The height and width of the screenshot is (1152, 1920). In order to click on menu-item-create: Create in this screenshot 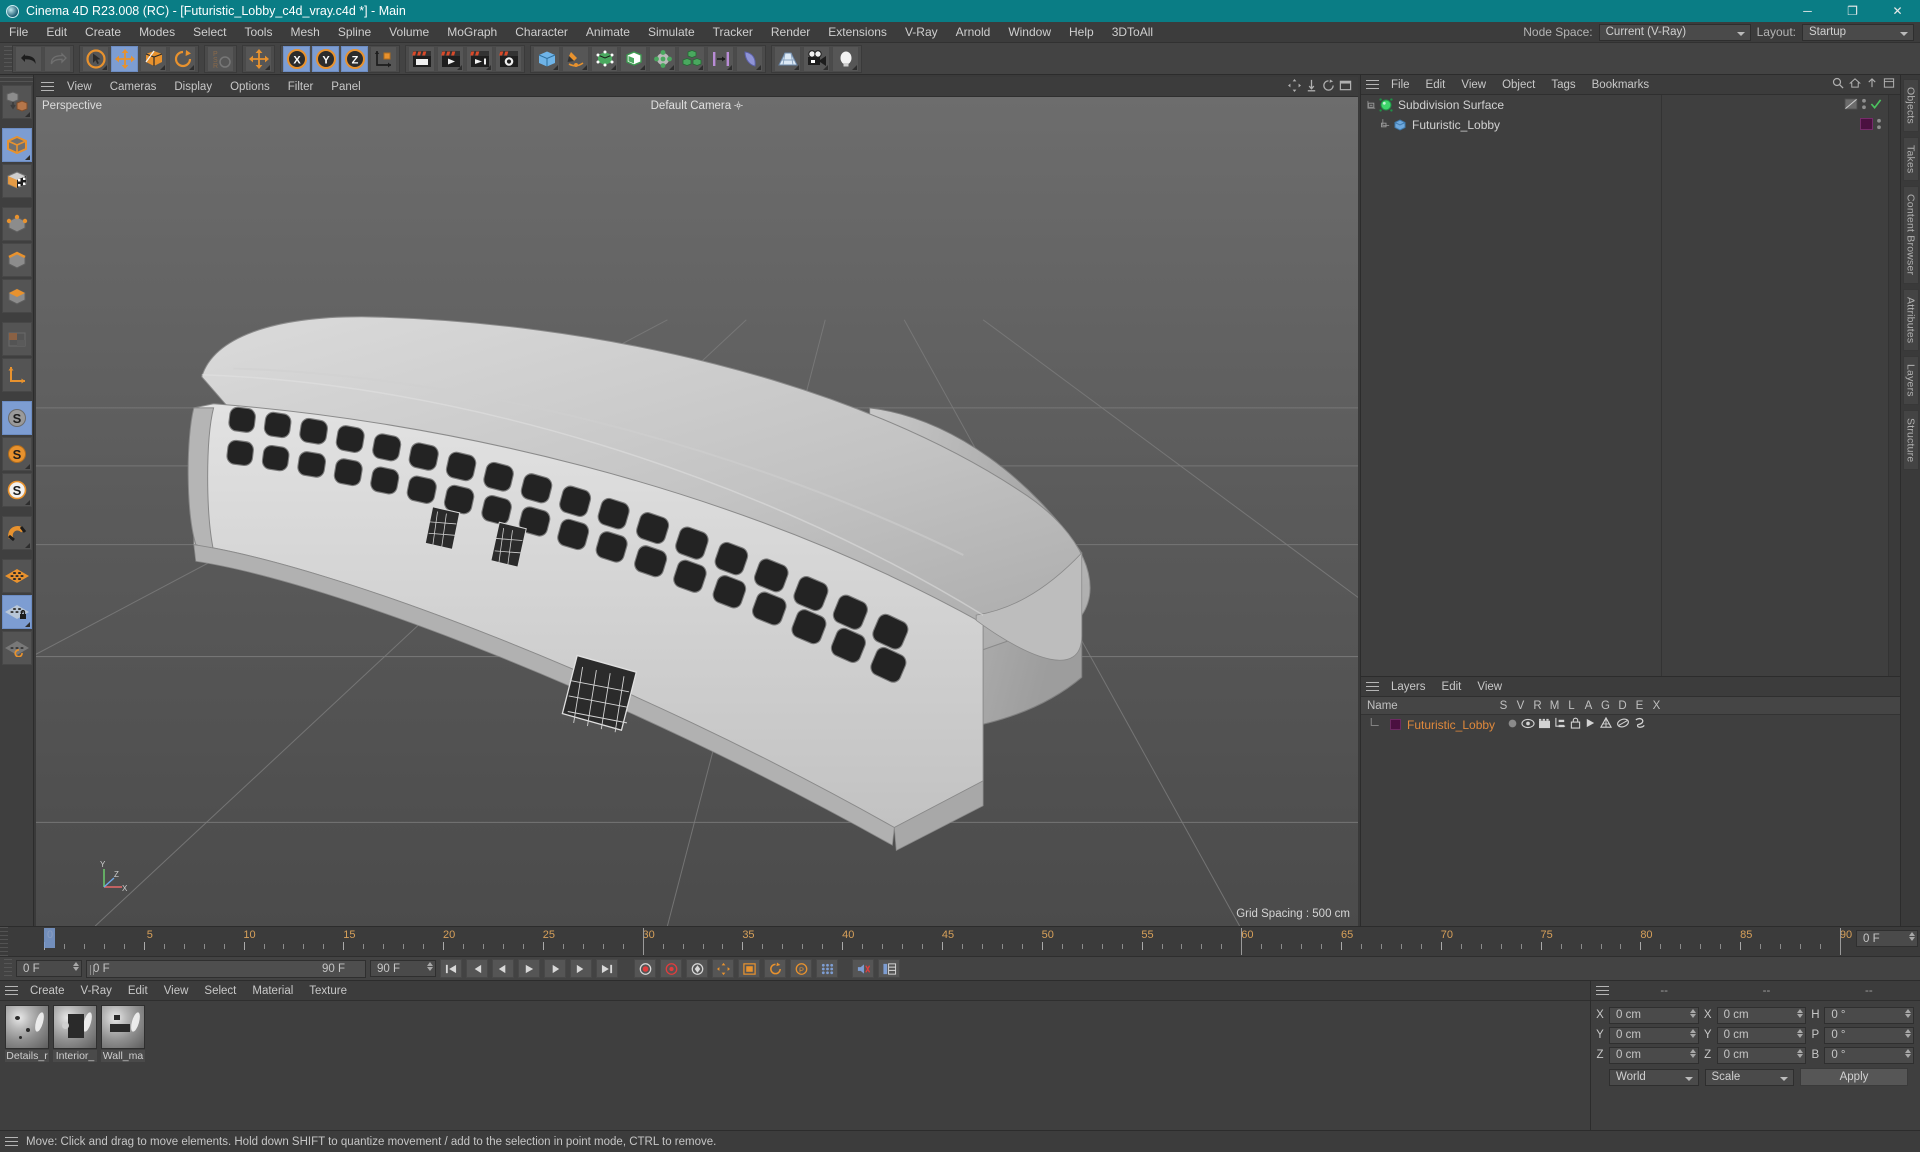, I will do `click(103, 32)`.